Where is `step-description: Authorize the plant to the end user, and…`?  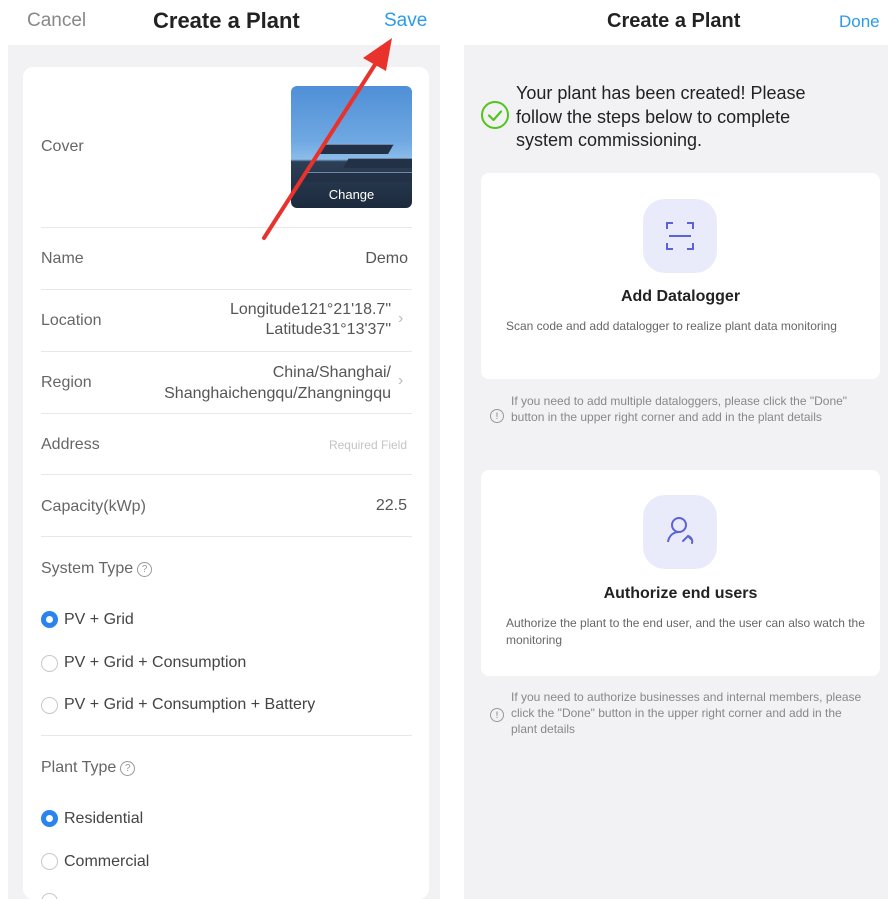 step-description: Authorize the plant to the end user, and… is located at coordinates (685, 631).